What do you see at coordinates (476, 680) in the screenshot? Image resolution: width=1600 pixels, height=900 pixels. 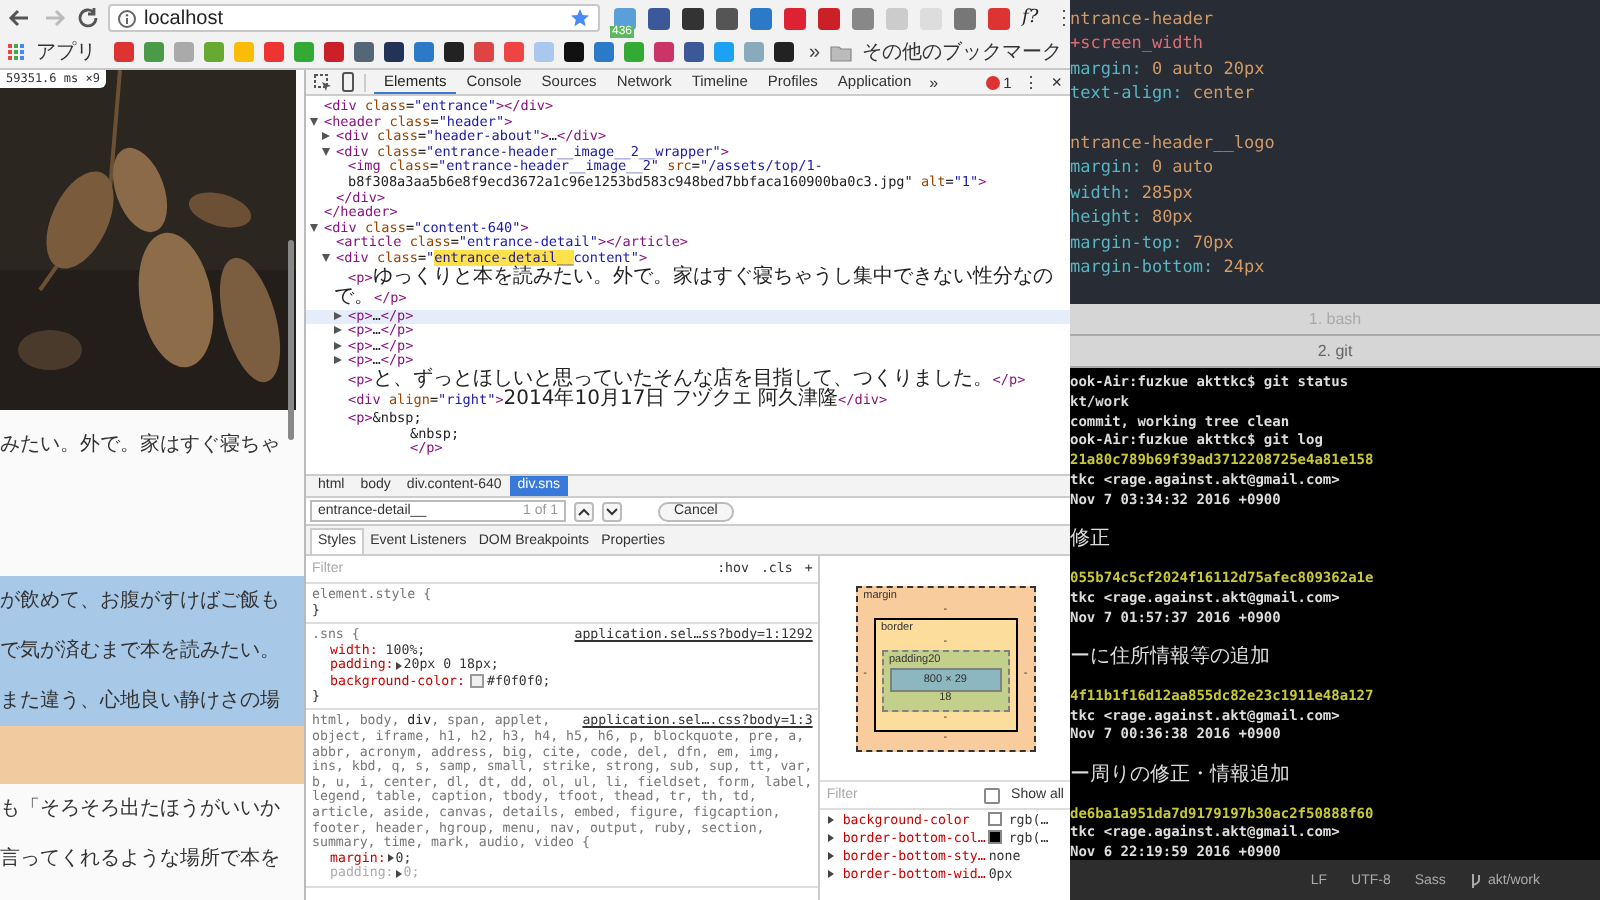 I see `color-swatch` at bounding box center [476, 680].